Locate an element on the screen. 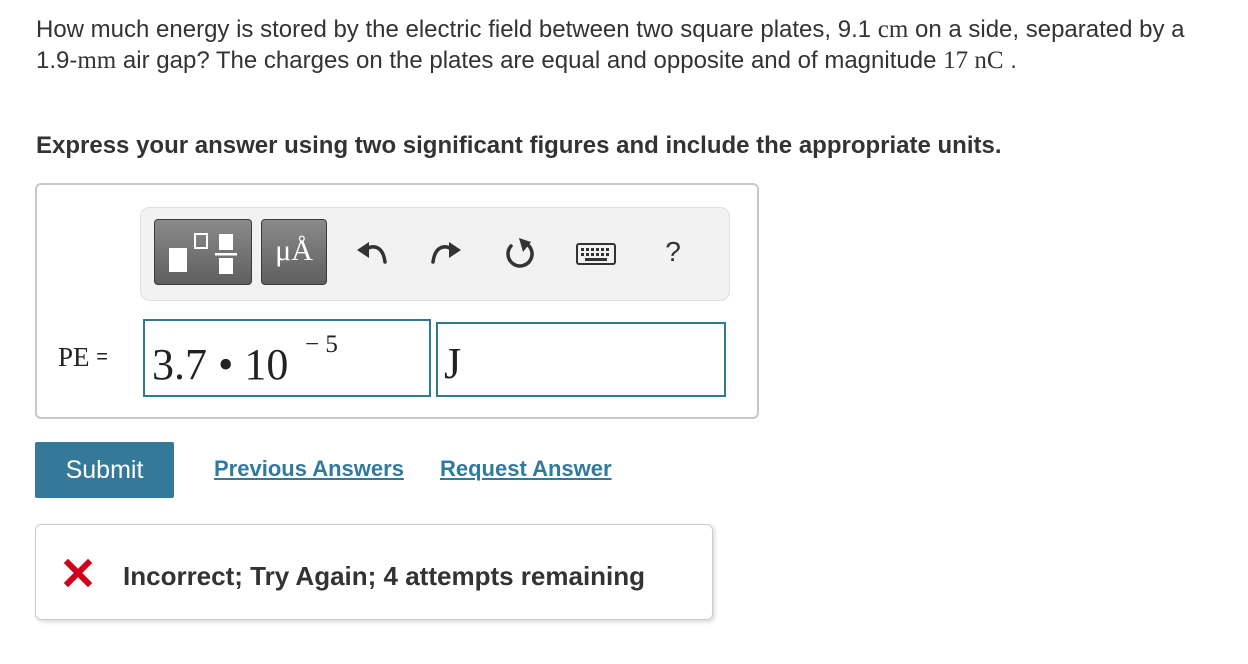 This screenshot has width=1248, height=664. reset-icon is located at coordinates (519, 254).